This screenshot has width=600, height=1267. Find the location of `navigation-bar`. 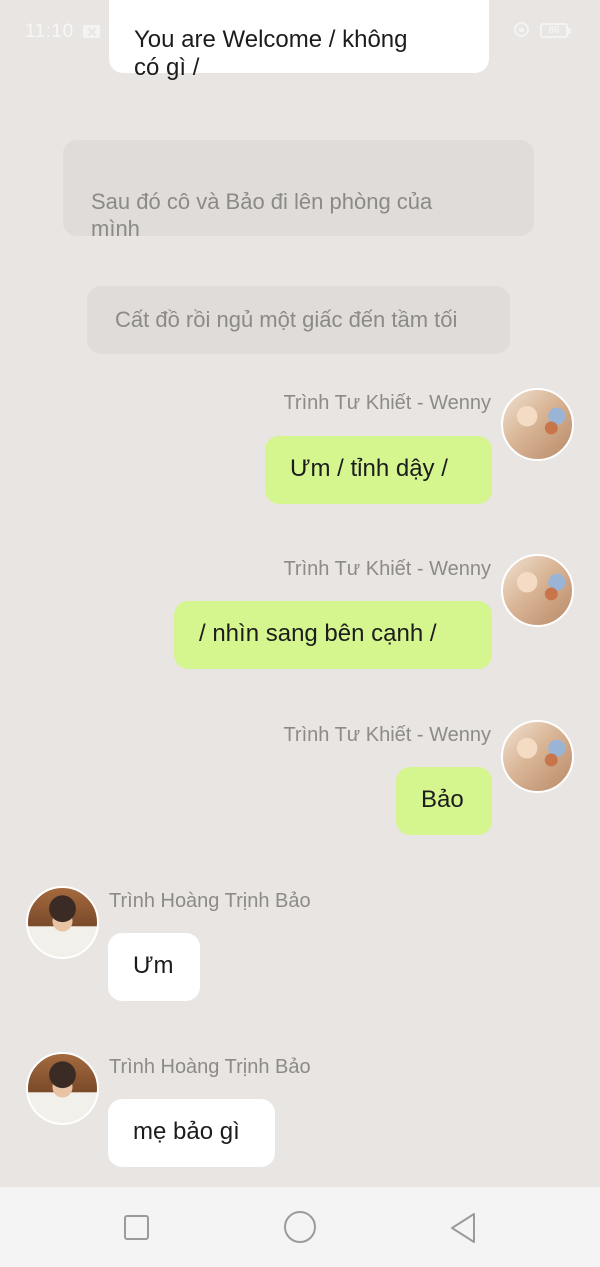

navigation-bar is located at coordinates (300, 1227).